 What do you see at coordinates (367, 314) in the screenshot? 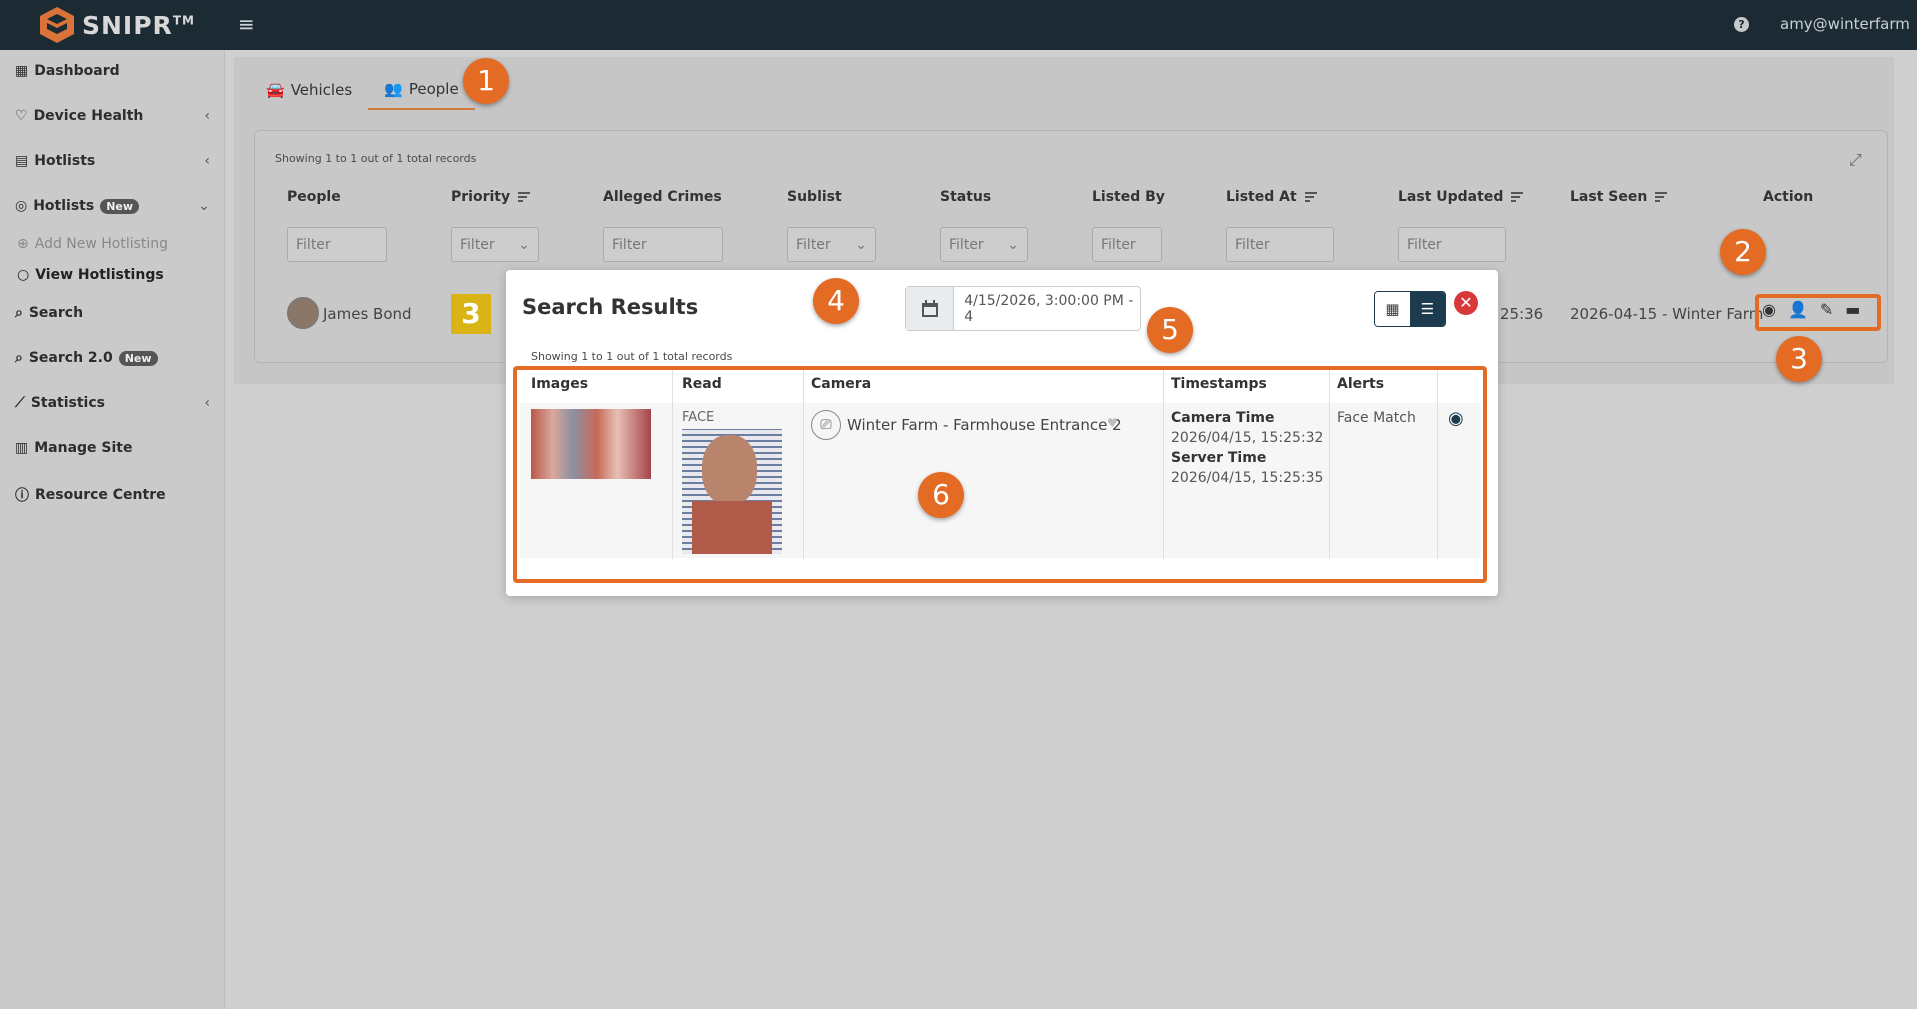
I see `person-name: James Bond` at bounding box center [367, 314].